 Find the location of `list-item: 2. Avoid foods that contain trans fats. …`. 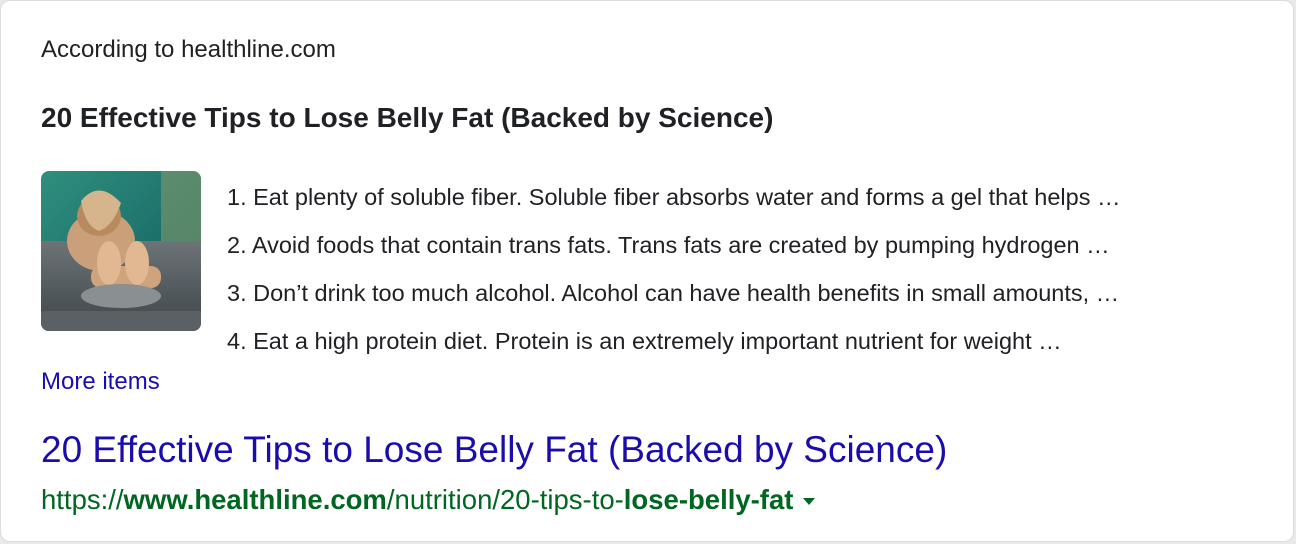

list-item: 2. Avoid foods that contain trans fats. … is located at coordinates (668, 245).